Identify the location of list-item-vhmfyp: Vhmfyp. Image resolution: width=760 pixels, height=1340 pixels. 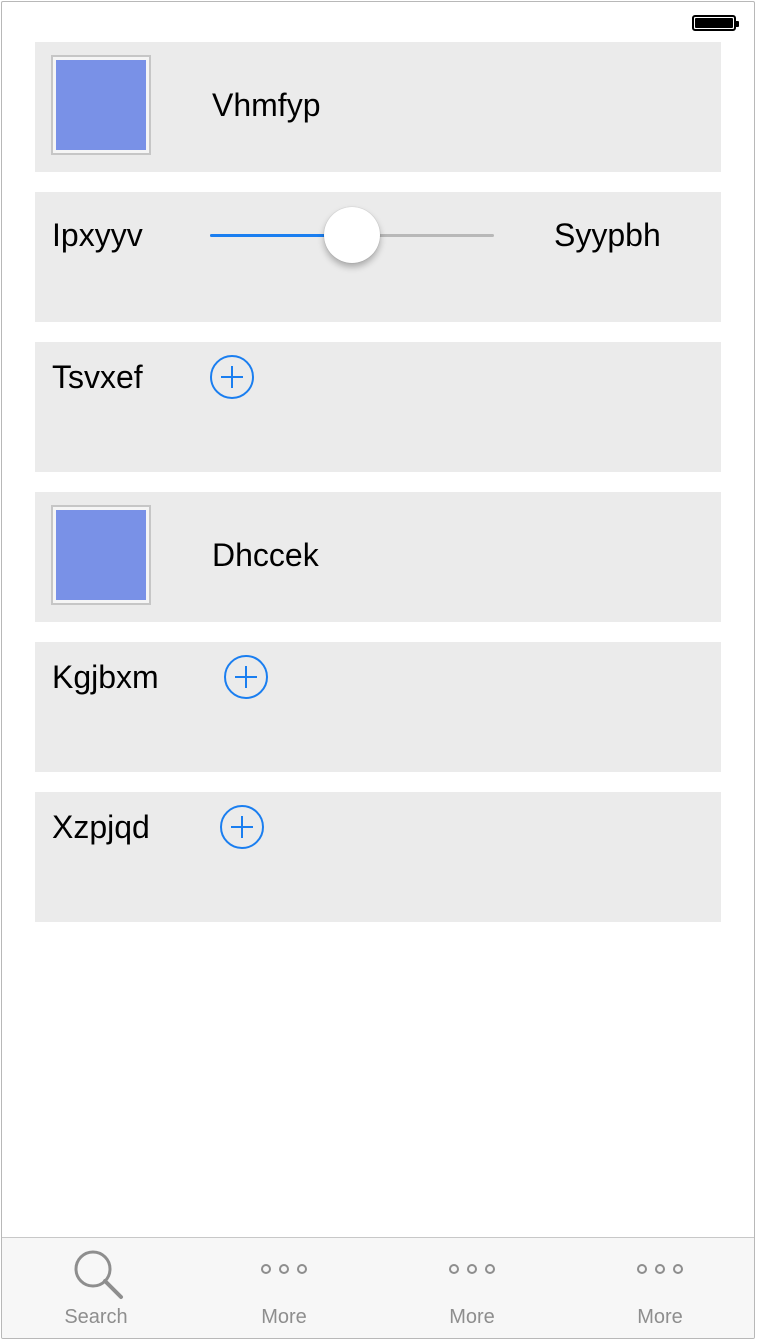
(378, 107).